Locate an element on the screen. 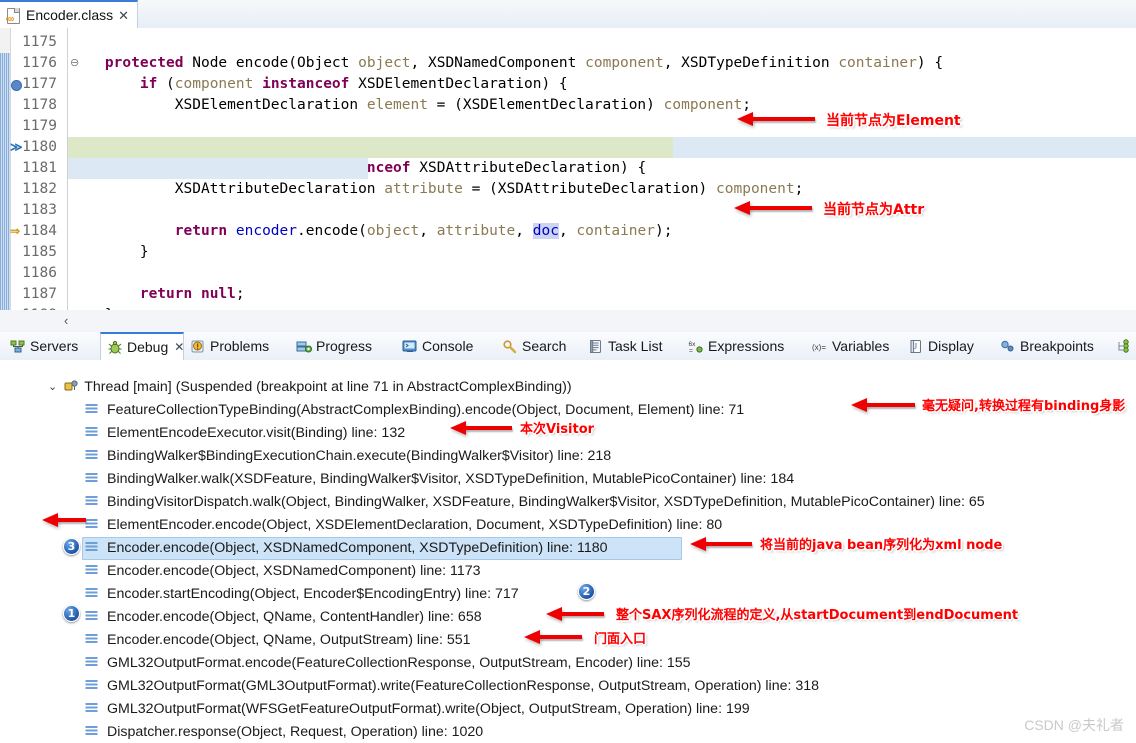 This screenshot has width=1136, height=743. editor-tab-bar: 010 Encoder.class ✕ is located at coordinates (568, 14).